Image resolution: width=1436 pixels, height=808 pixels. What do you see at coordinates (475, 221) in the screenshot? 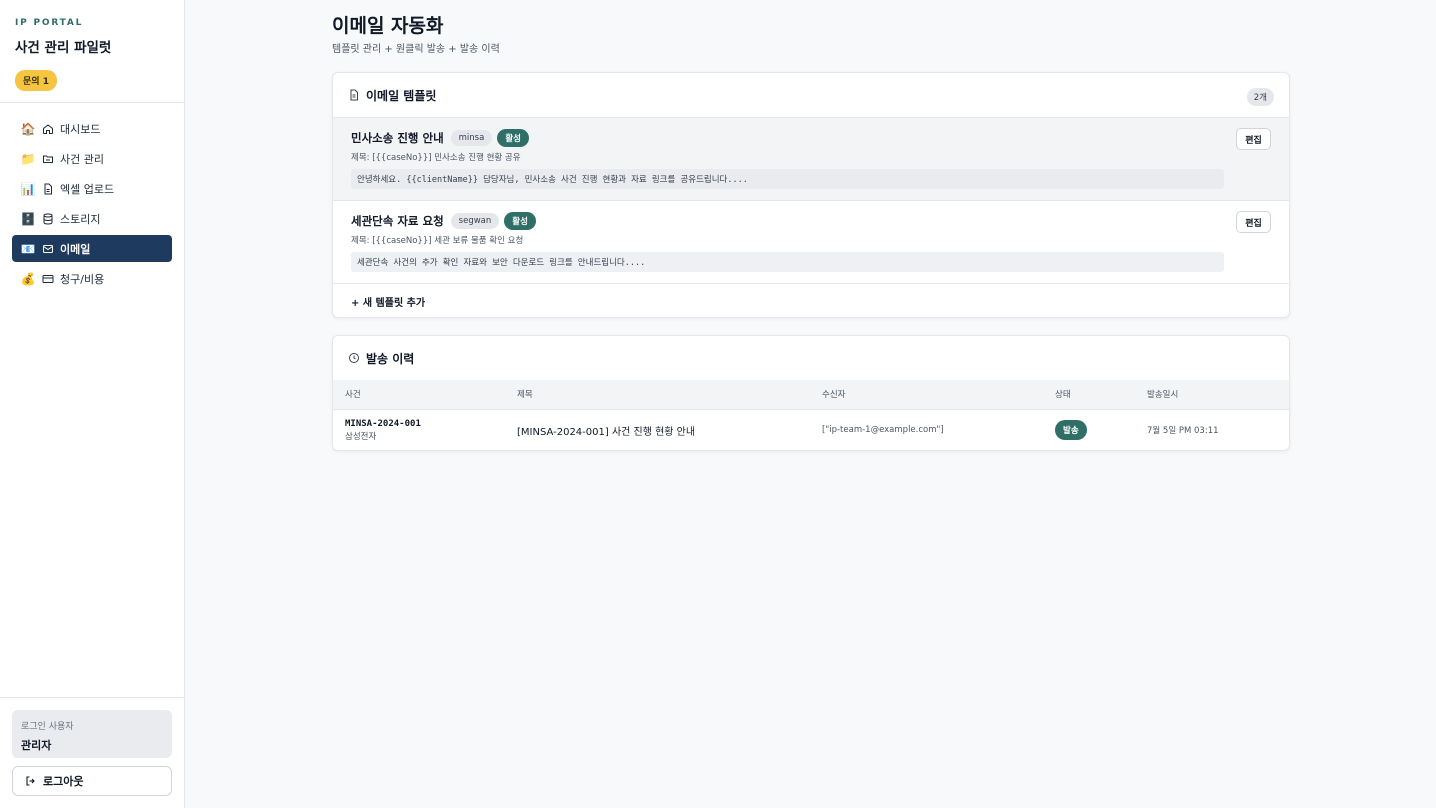
I see `template-key-badge: segwan` at bounding box center [475, 221].